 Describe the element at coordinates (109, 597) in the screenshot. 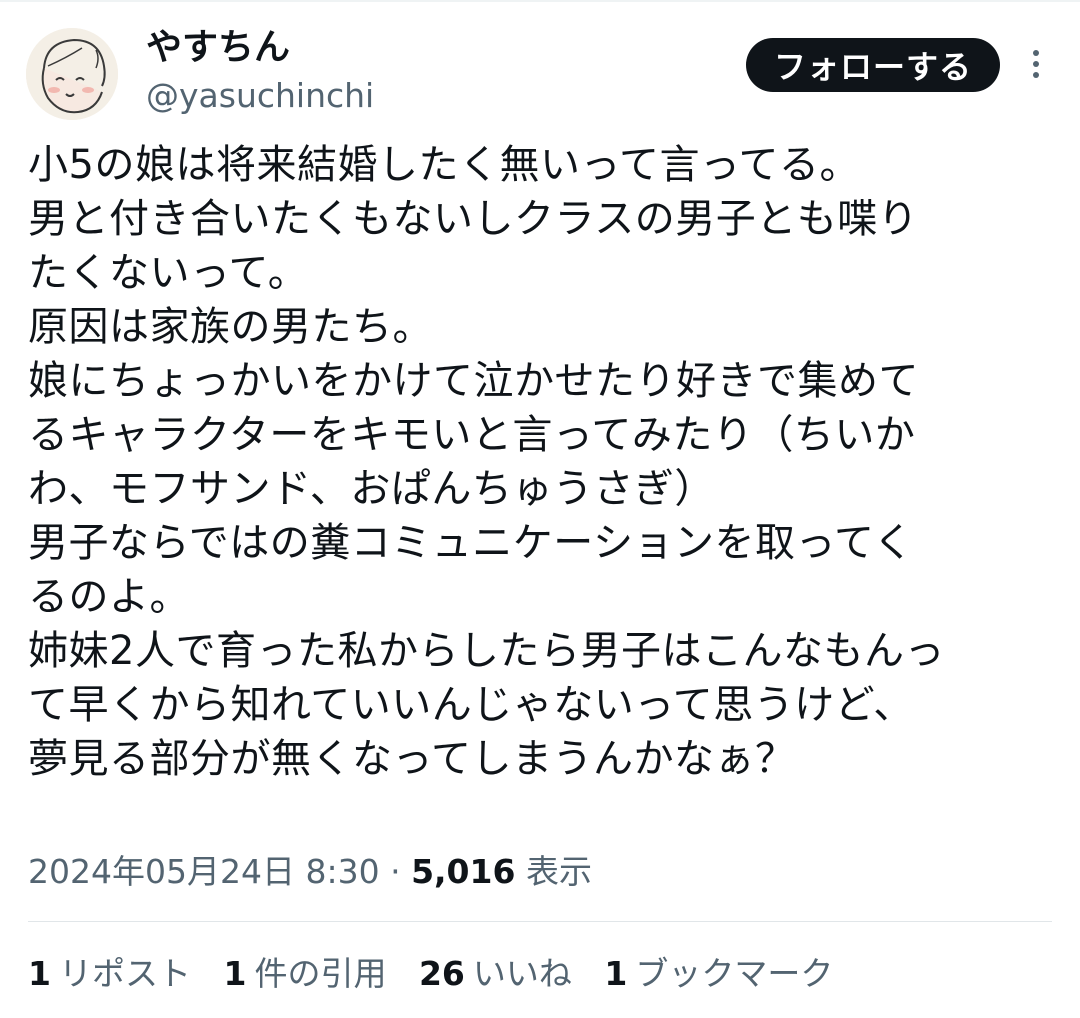

I see `tweet-line: るのよ。` at that location.